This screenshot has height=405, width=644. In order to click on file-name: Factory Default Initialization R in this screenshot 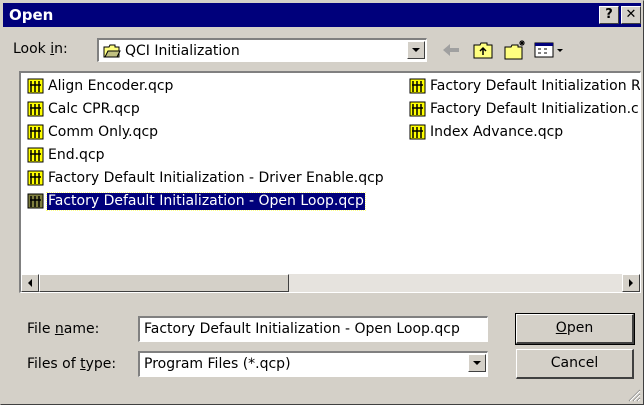, I will do `click(535, 86)`.